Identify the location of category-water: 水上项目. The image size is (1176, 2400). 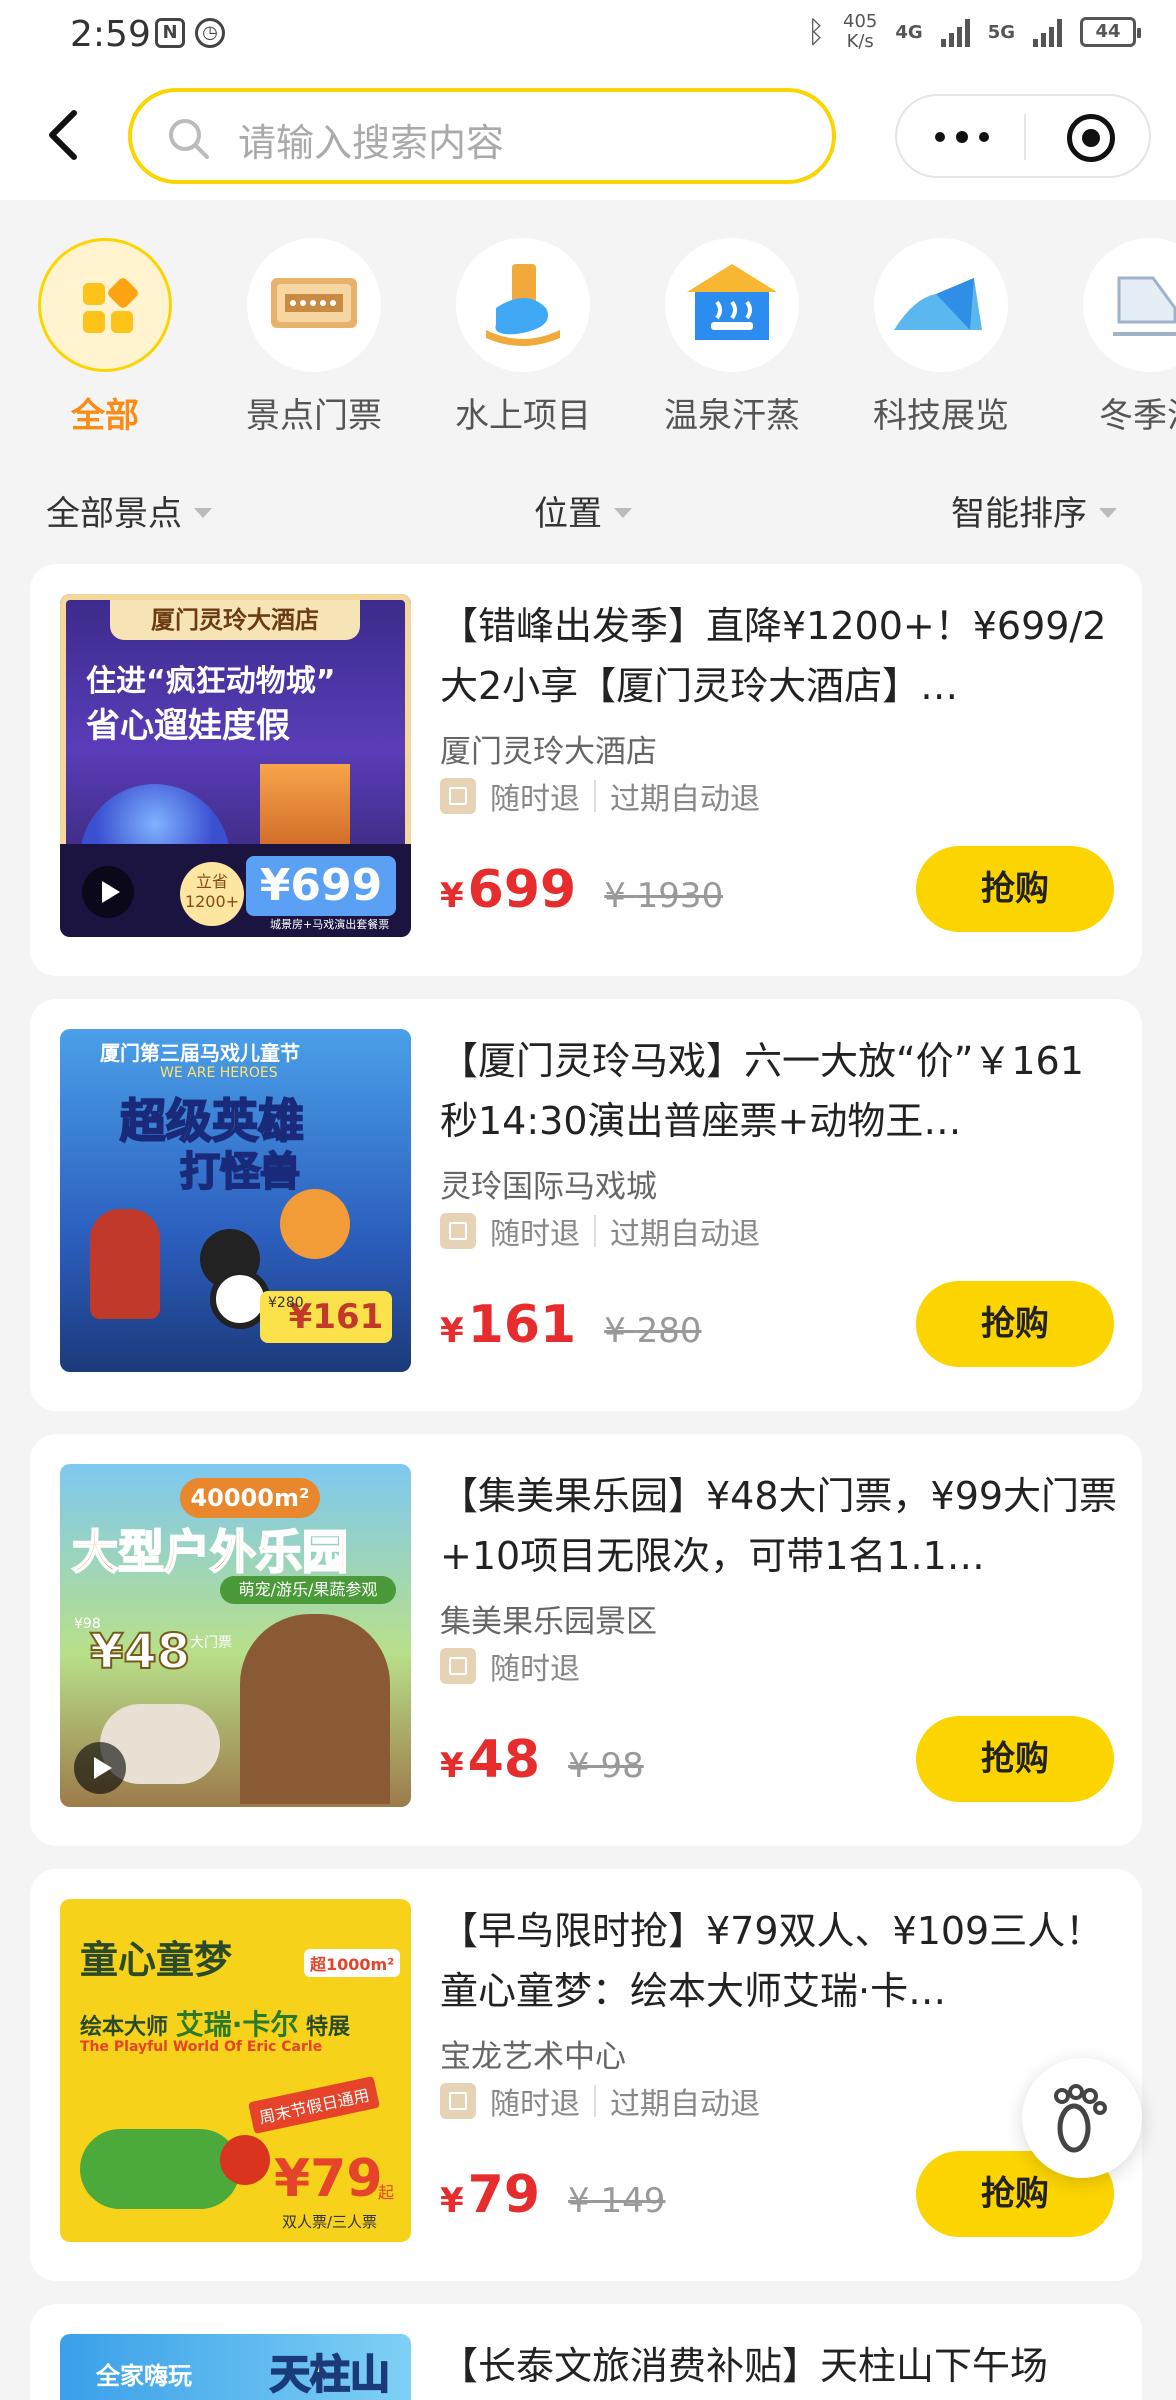
(523, 337).